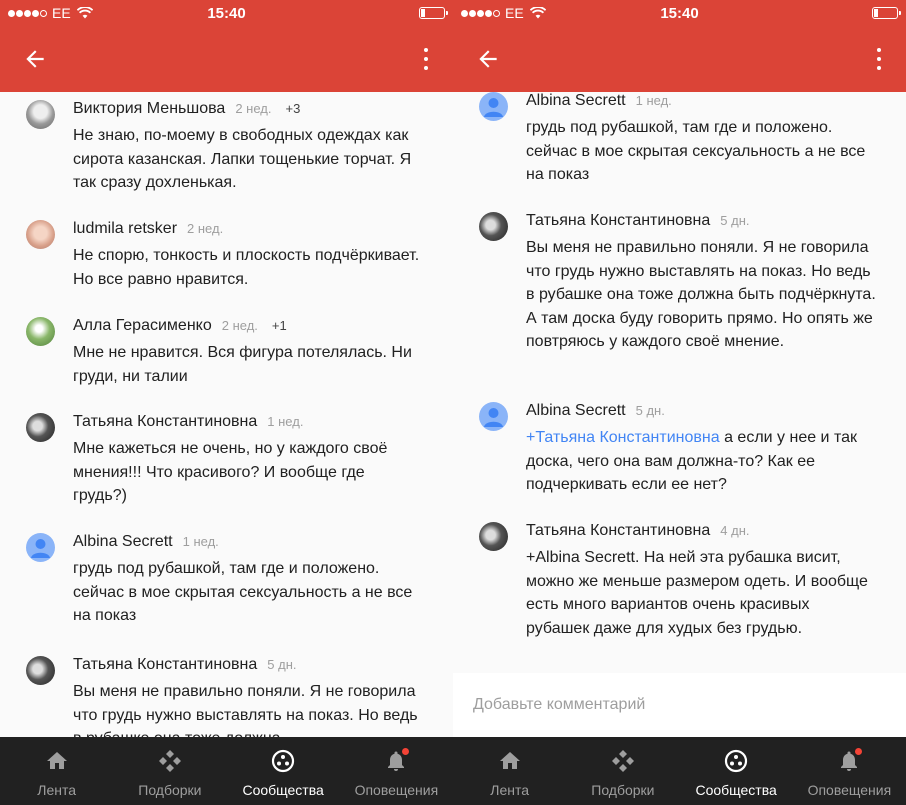 Image resolution: width=906 pixels, height=805 pixels. What do you see at coordinates (292, 108) in the screenshot?
I see `plus-one-count: +3` at bounding box center [292, 108].